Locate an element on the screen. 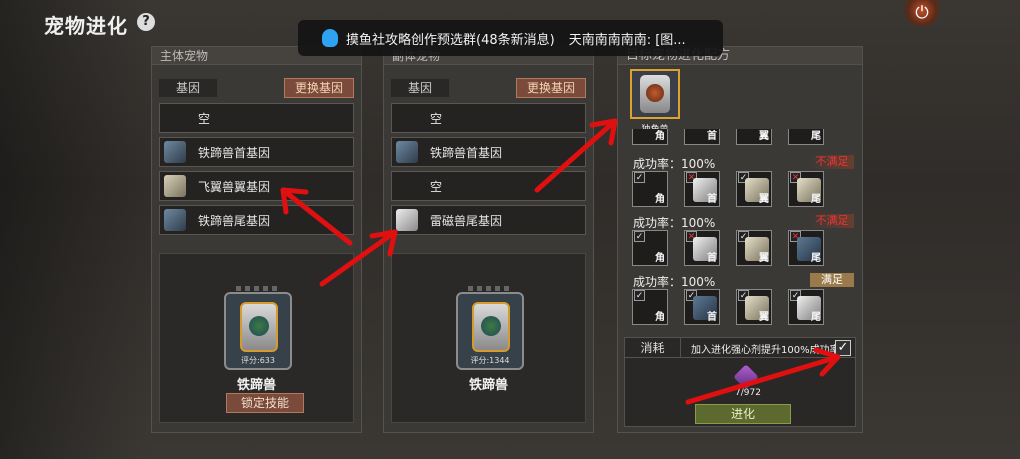 The image size is (1020, 459). recipe-slot: ✓ 尾 is located at coordinates (806, 307).